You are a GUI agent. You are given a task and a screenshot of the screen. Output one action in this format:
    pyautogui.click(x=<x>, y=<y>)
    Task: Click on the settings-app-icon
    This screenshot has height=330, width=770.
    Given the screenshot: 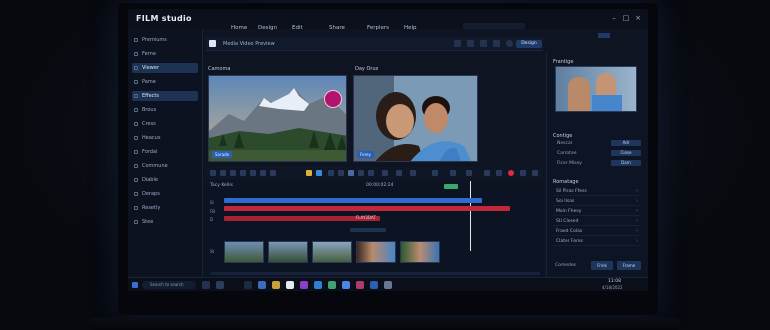 What is the action you would take?
    pyautogui.click(x=388, y=285)
    